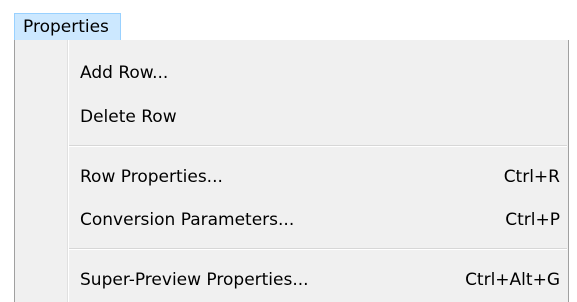  What do you see at coordinates (531, 177) in the screenshot?
I see `menu-item-shortcut: Ctrl+R` at bounding box center [531, 177].